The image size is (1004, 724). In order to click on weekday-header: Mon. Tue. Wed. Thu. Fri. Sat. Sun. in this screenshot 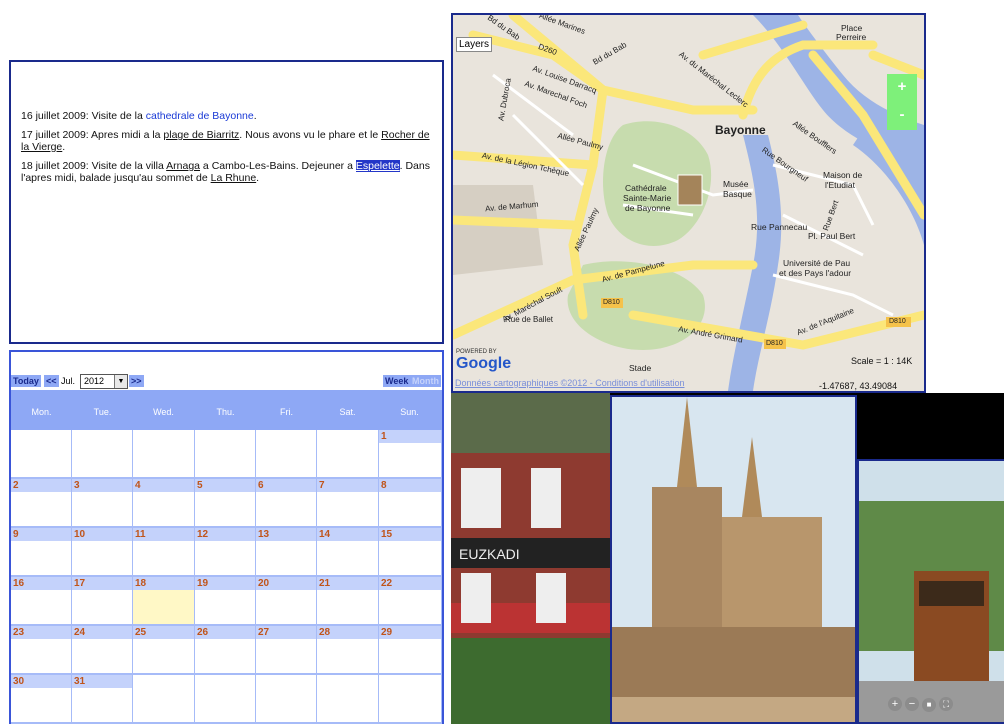, I will do `click(226, 410)`.